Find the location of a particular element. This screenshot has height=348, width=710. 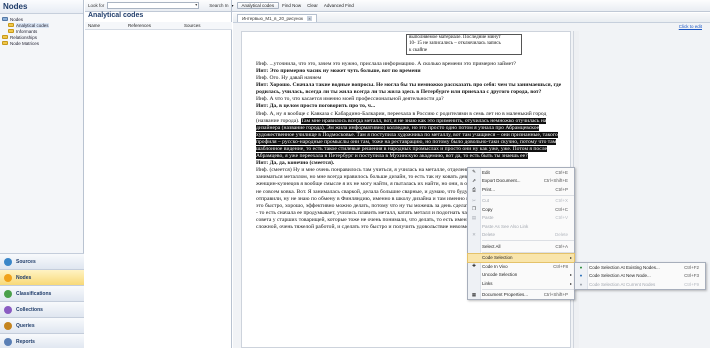

menu-item-document-properties: ▦ Document Properties... Ctrl+Shift+P is located at coordinates (521, 295).